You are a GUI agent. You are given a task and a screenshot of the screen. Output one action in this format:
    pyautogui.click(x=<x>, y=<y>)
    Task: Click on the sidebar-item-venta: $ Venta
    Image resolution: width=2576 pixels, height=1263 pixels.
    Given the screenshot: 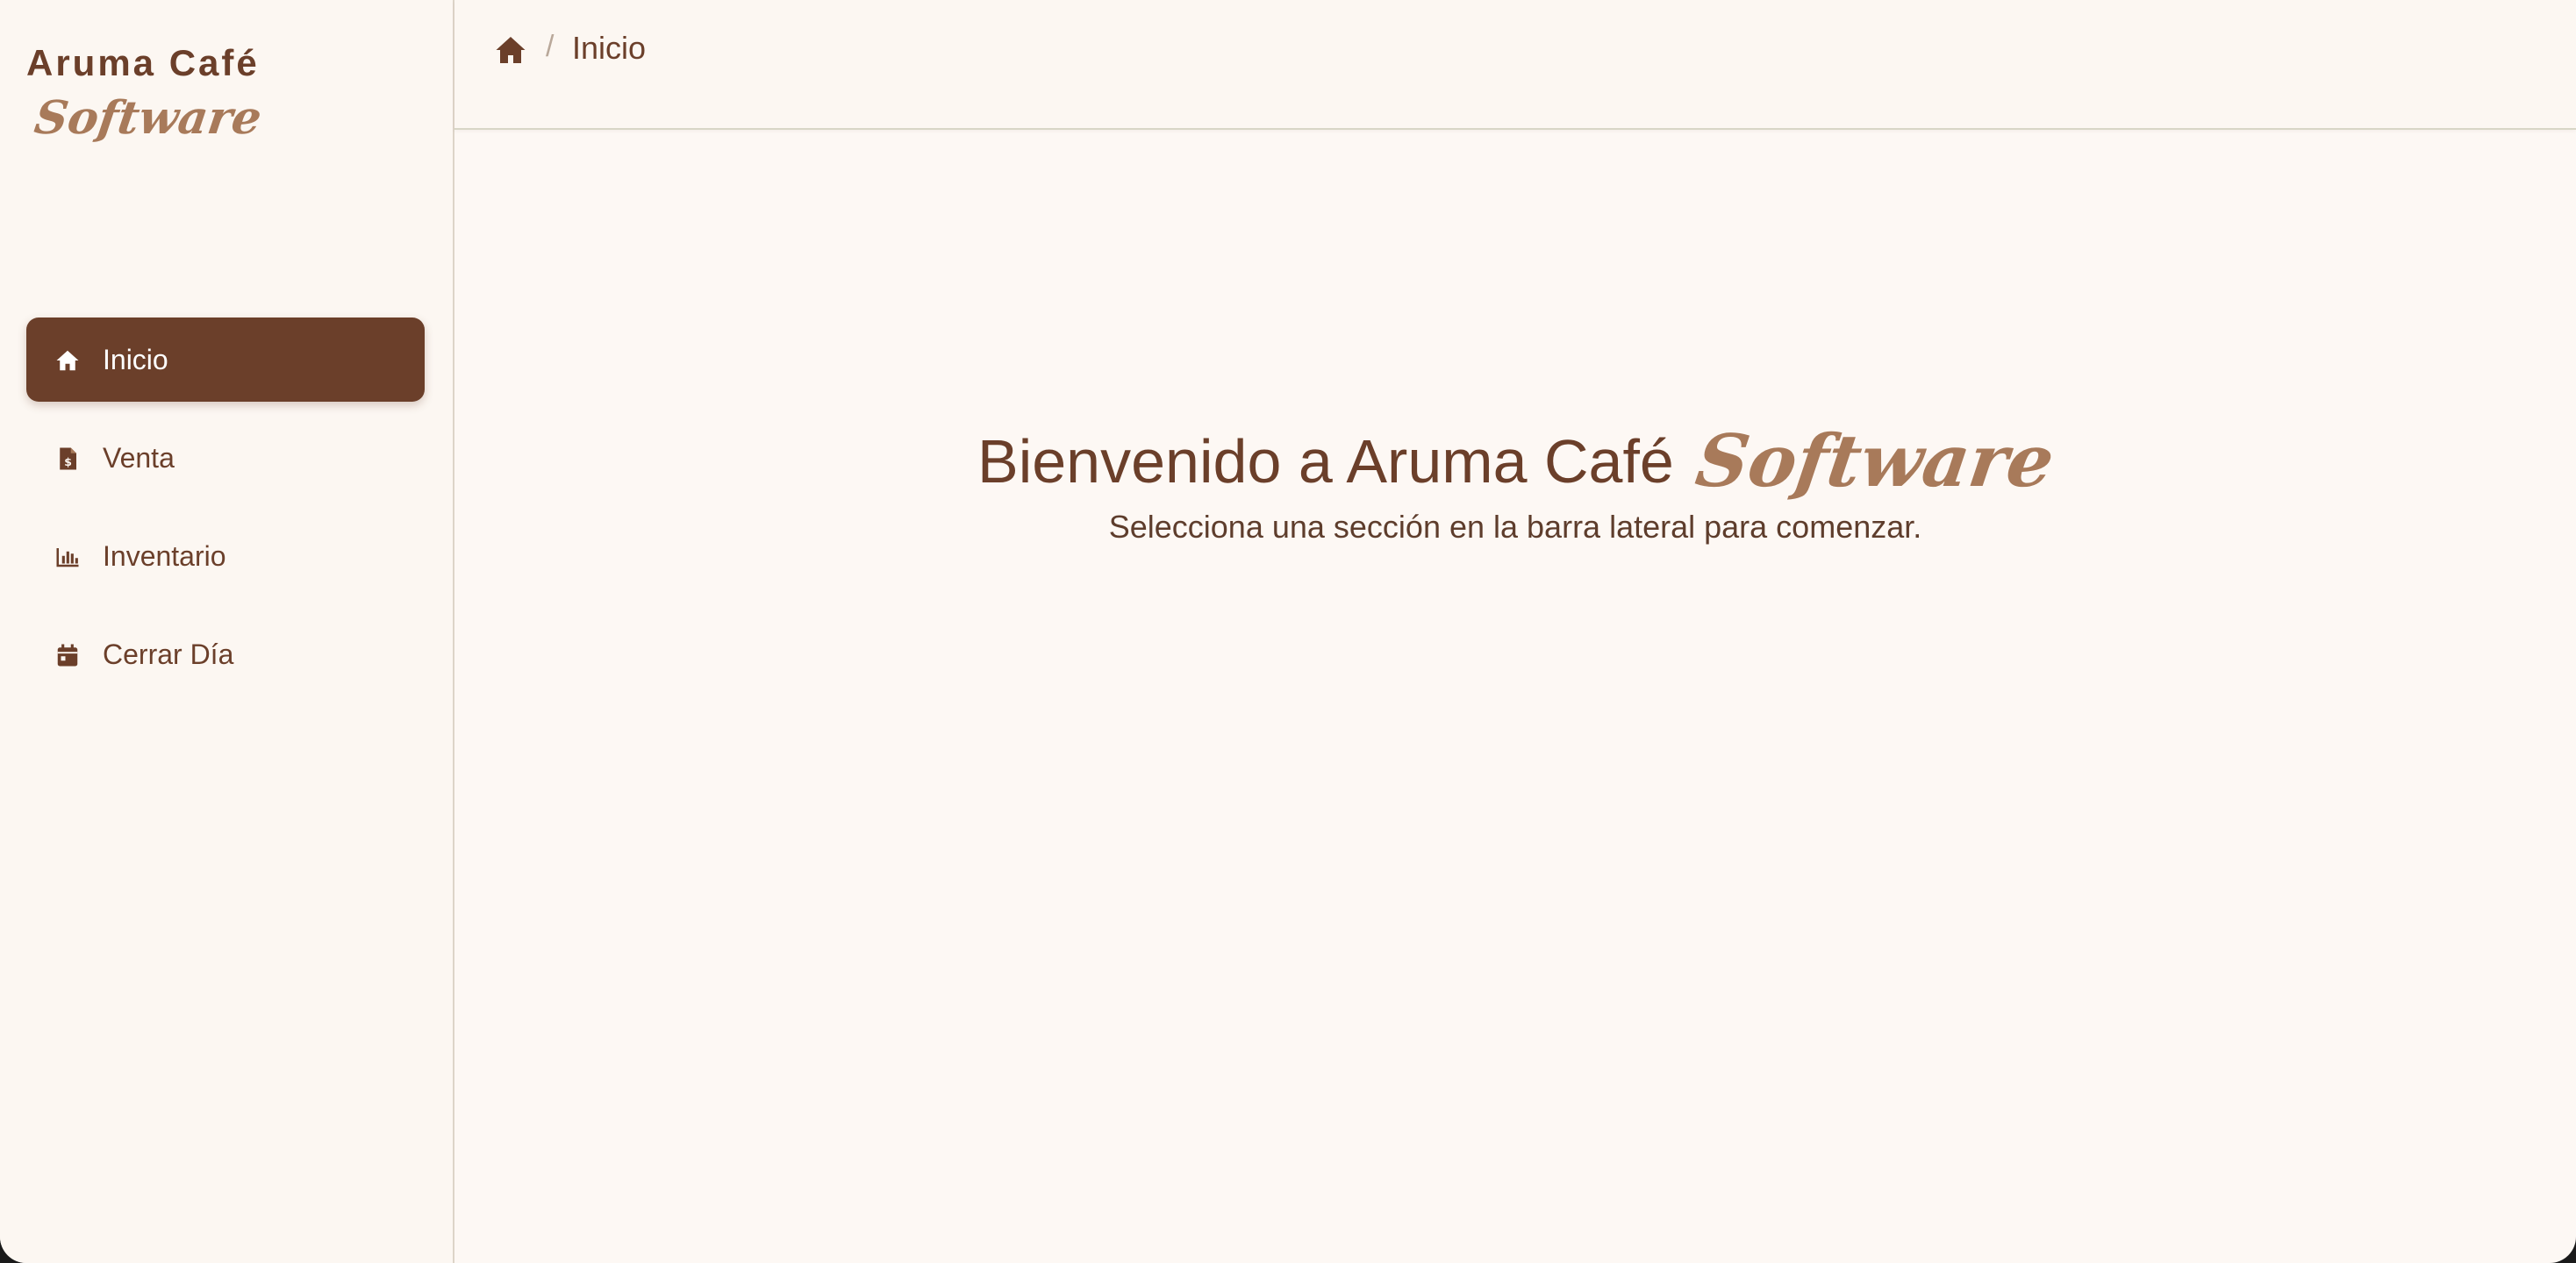 What is the action you would take?
    pyautogui.click(x=225, y=458)
    